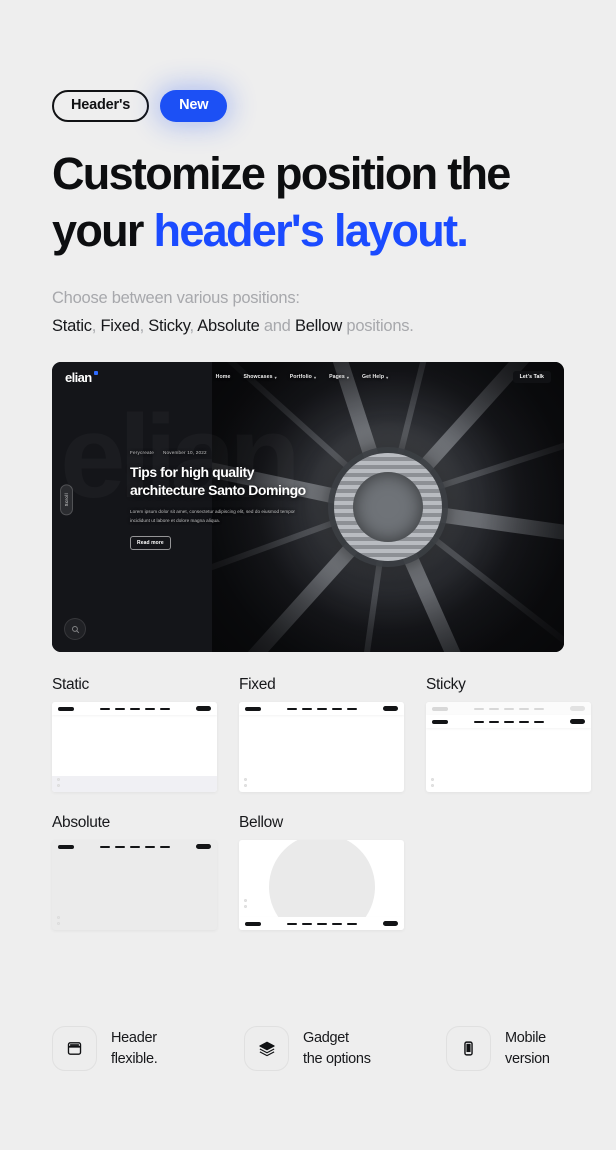  Describe the element at coordinates (498, 1048) in the screenshot. I see `feature-mobile-version: Mobile version` at that location.